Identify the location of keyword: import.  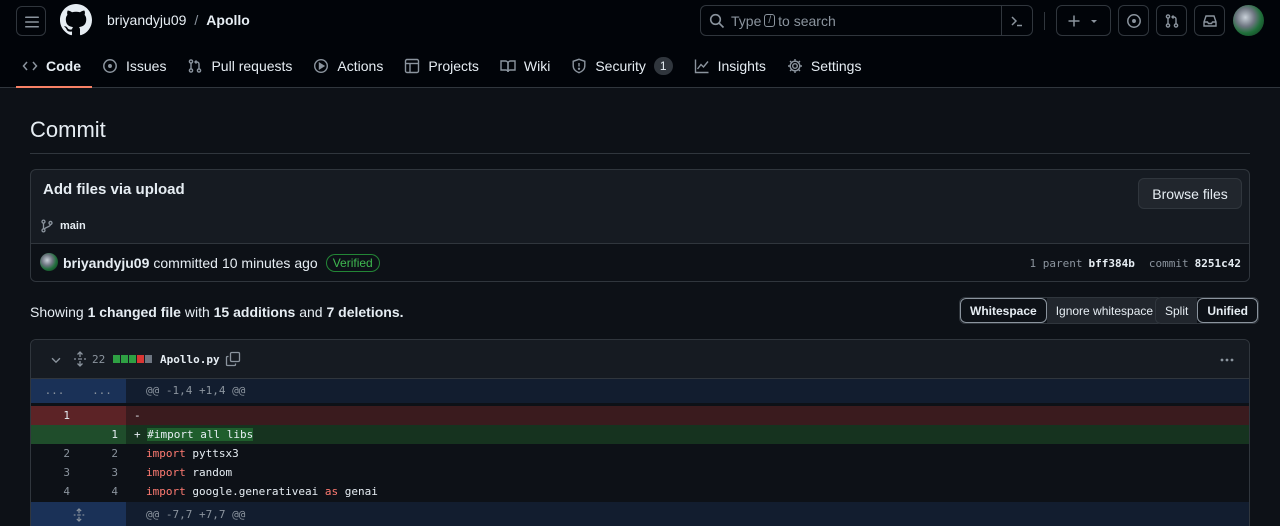
(166, 472).